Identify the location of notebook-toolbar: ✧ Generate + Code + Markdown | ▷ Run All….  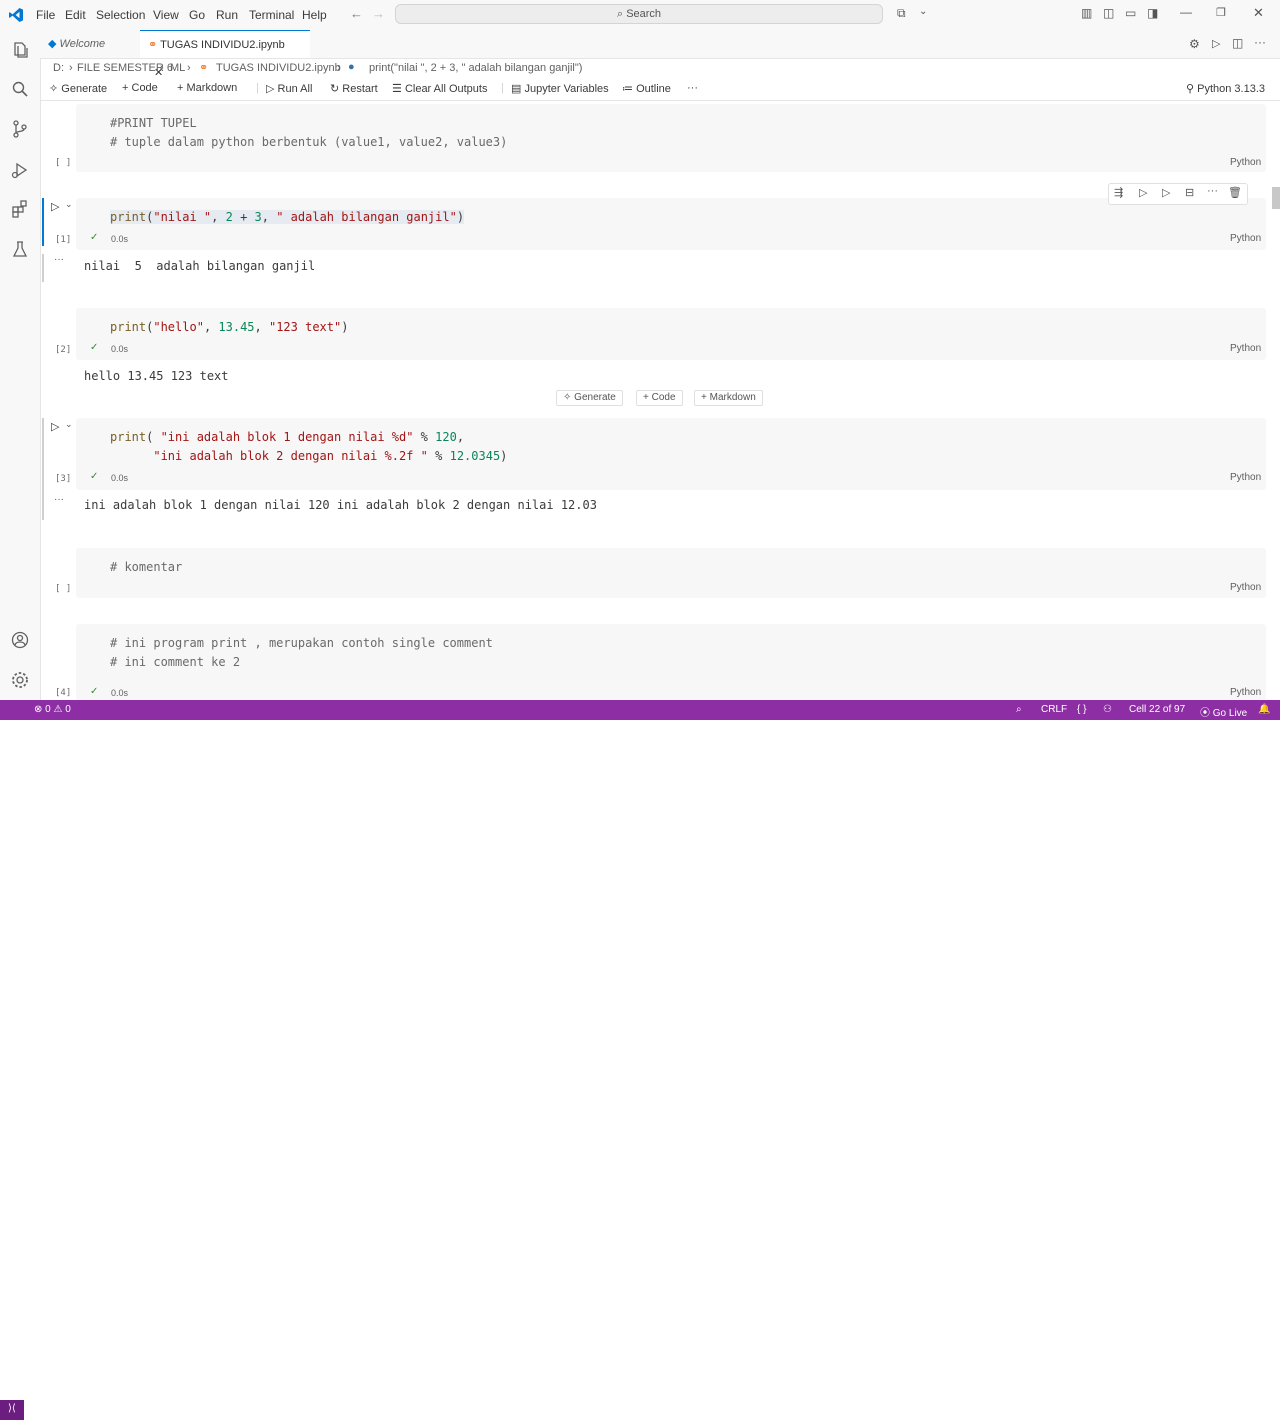
(660, 89).